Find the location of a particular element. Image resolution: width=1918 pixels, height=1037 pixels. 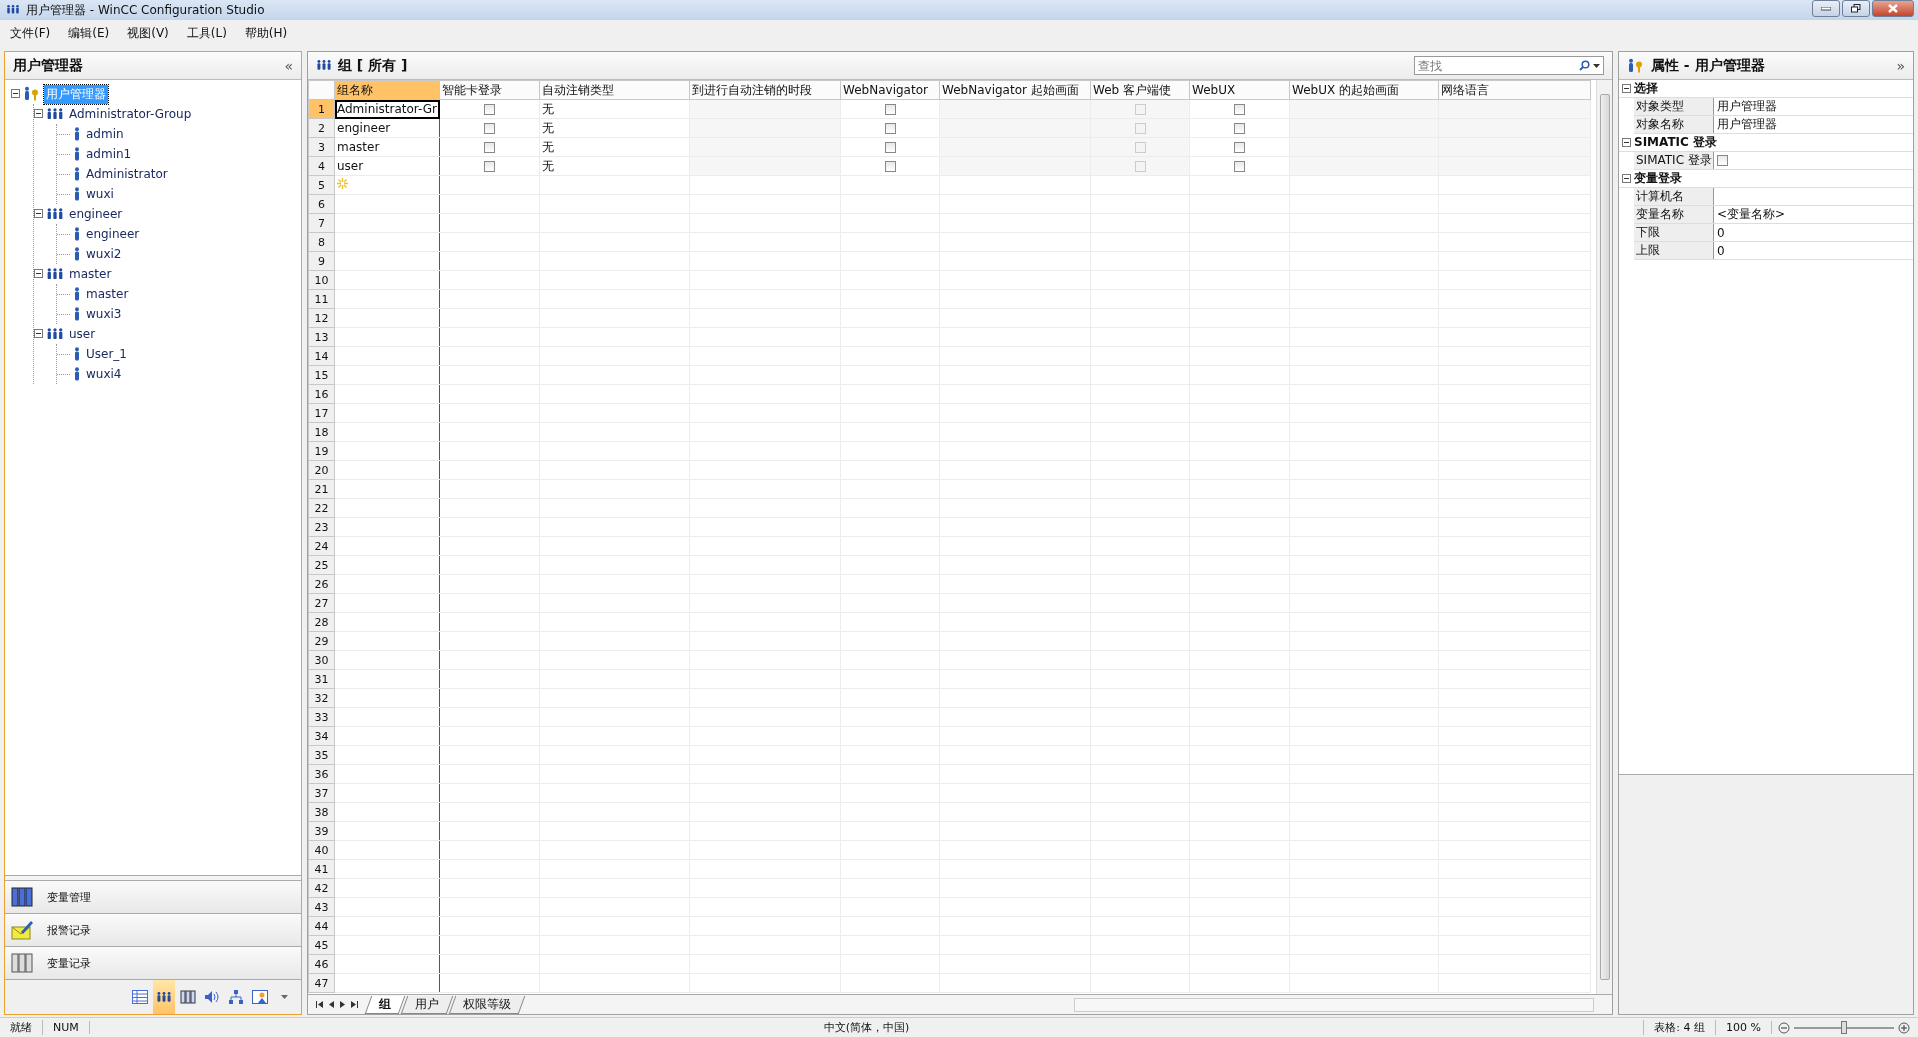

tree-item: Administrator is located at coordinates (127, 174).